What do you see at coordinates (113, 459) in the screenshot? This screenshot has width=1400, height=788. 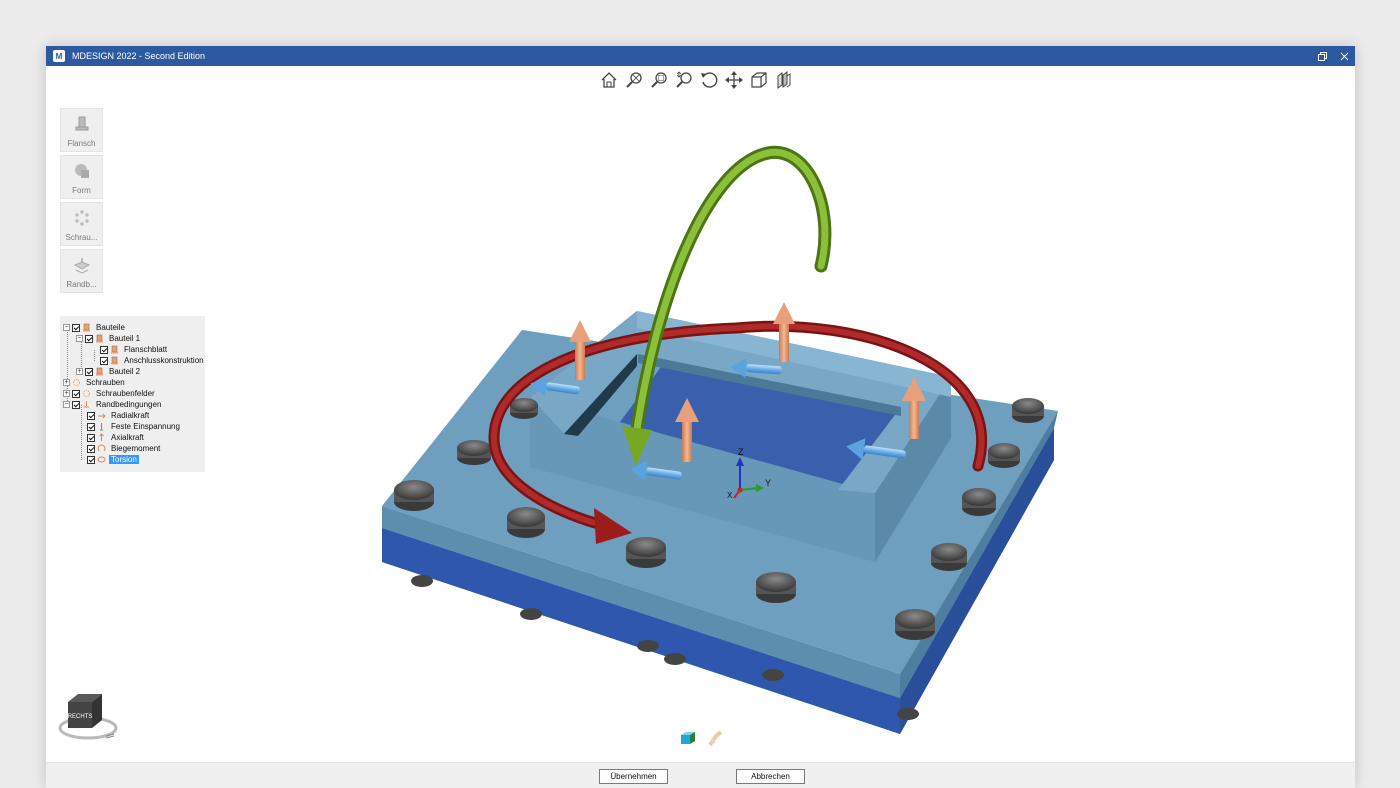 I see `tree-item-torsion: Torsion` at bounding box center [113, 459].